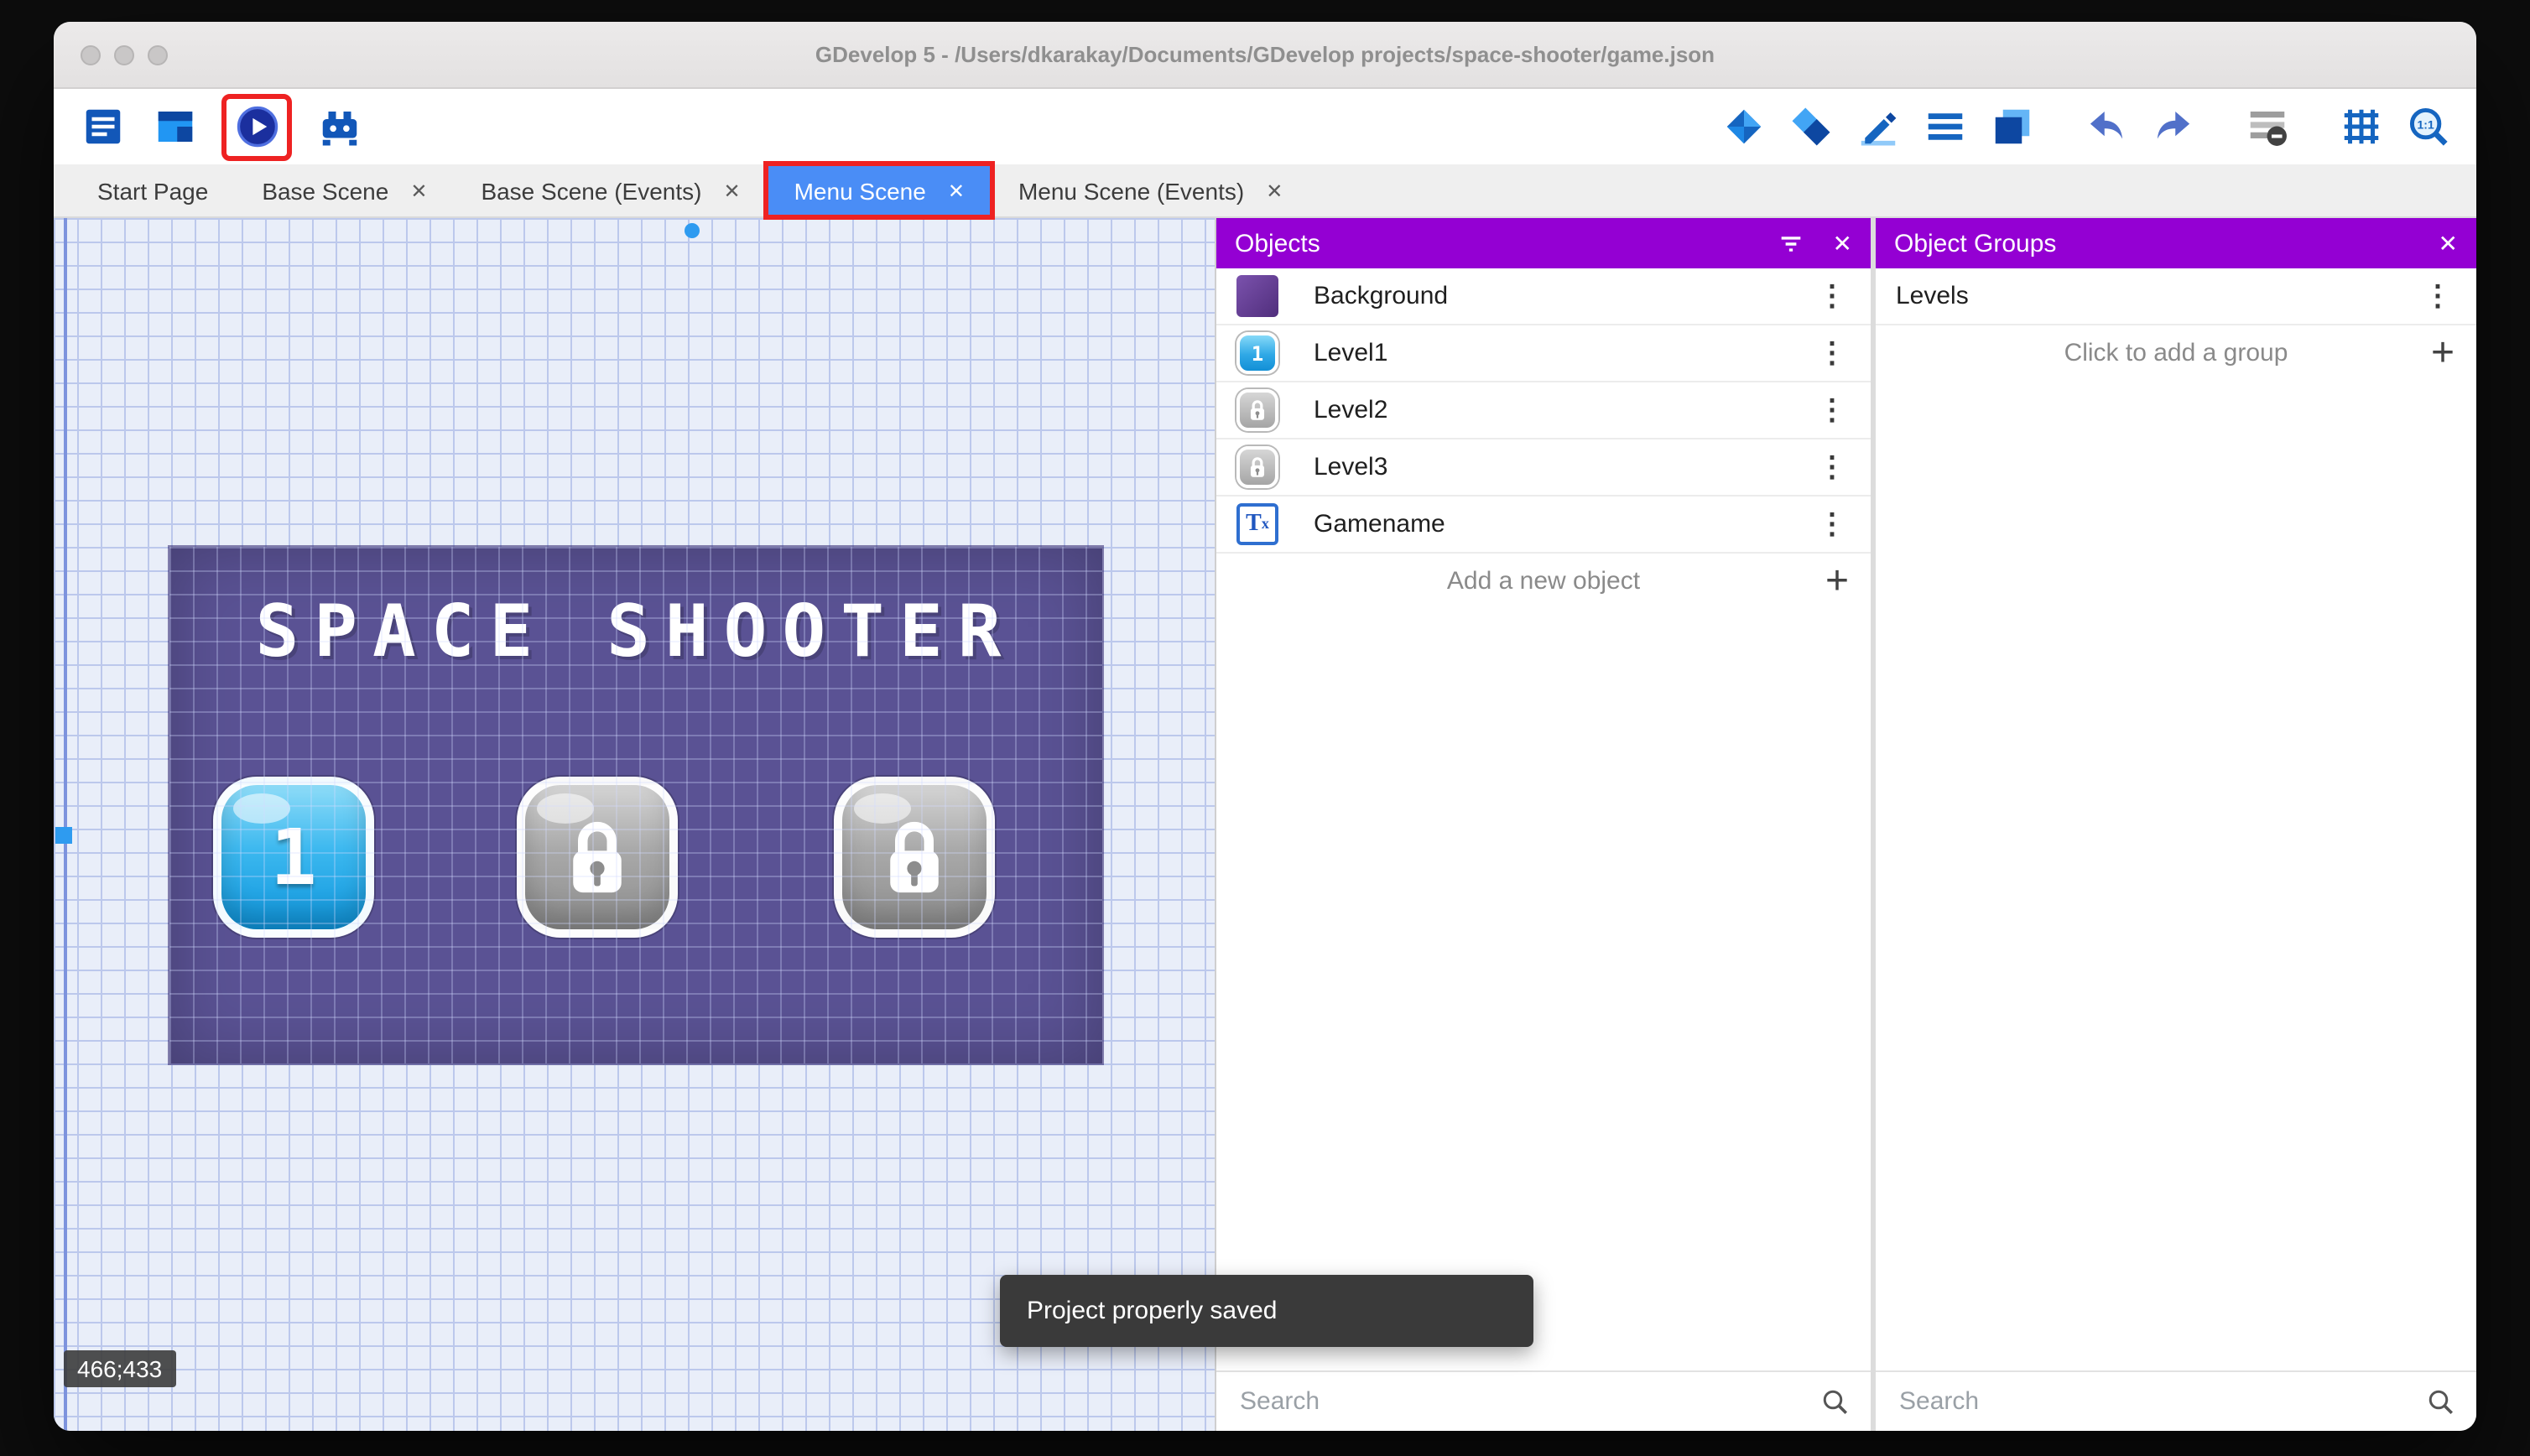 The height and width of the screenshot is (1456, 2530). Describe the element at coordinates (1543, 525) in the screenshot. I see `object-row-gamename: Tx Gamename ⋮` at that location.